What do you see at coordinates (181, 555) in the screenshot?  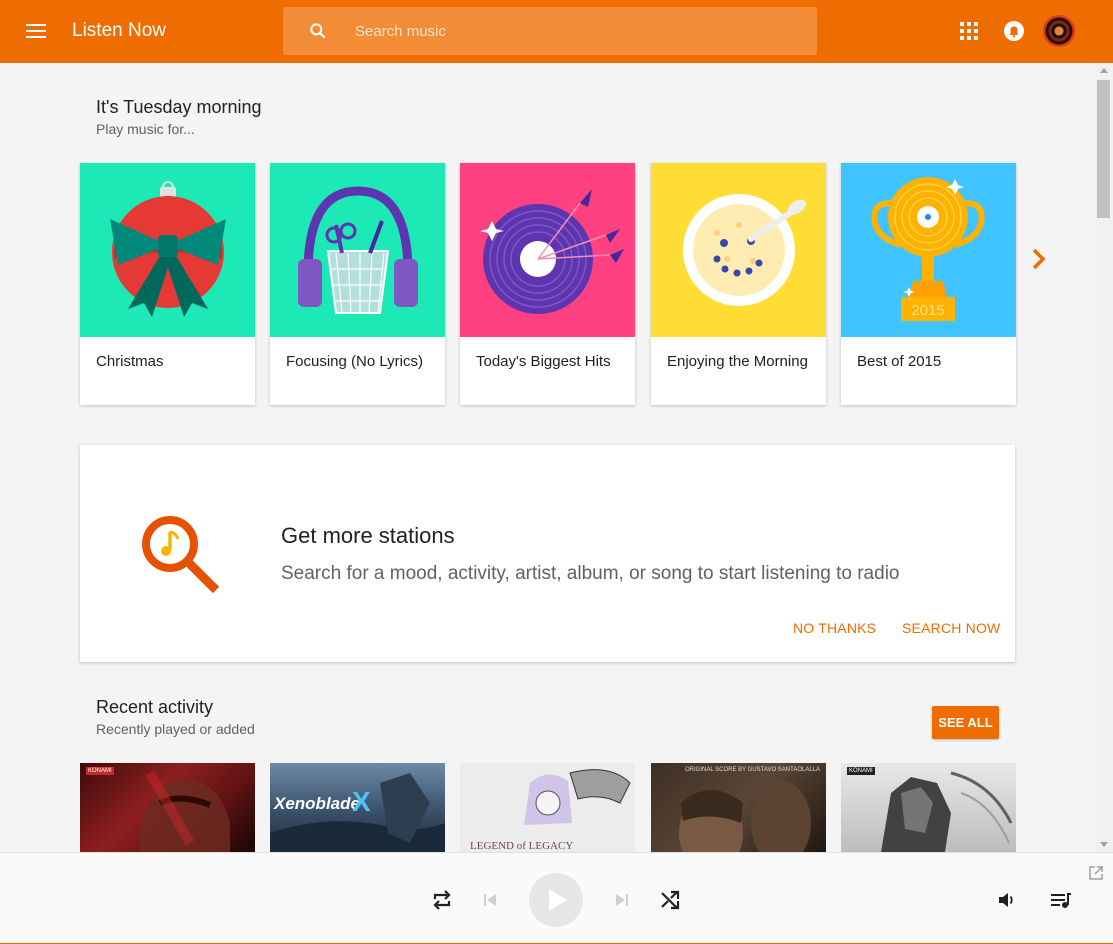 I see `music-search-icon` at bounding box center [181, 555].